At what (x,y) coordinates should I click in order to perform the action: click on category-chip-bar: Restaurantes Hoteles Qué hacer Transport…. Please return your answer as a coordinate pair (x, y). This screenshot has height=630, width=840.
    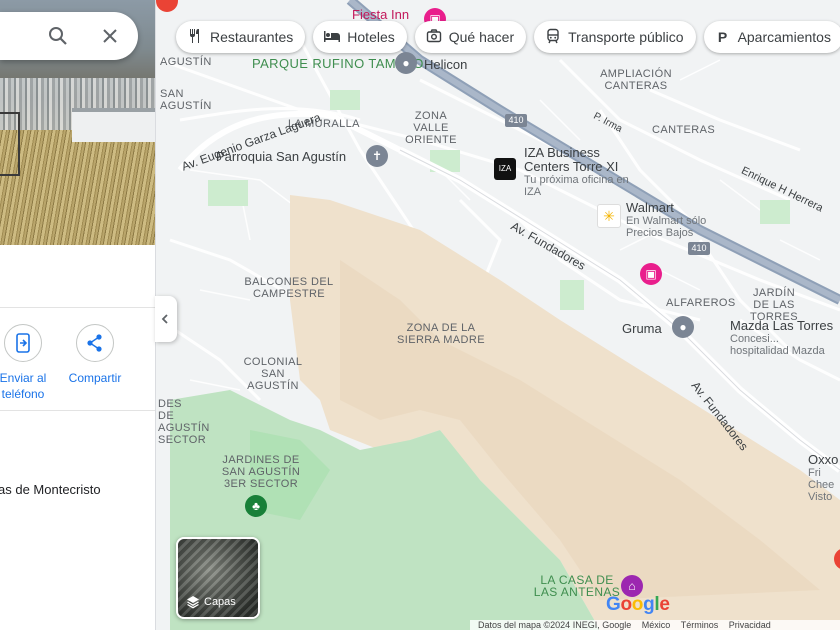
    Looking at the image, I should click on (508, 37).